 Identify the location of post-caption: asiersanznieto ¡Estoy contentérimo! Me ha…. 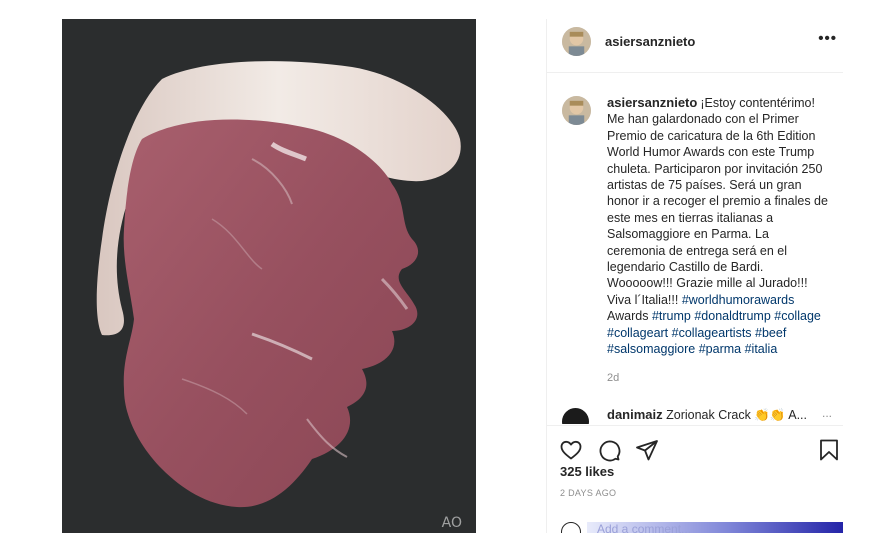
(718, 226).